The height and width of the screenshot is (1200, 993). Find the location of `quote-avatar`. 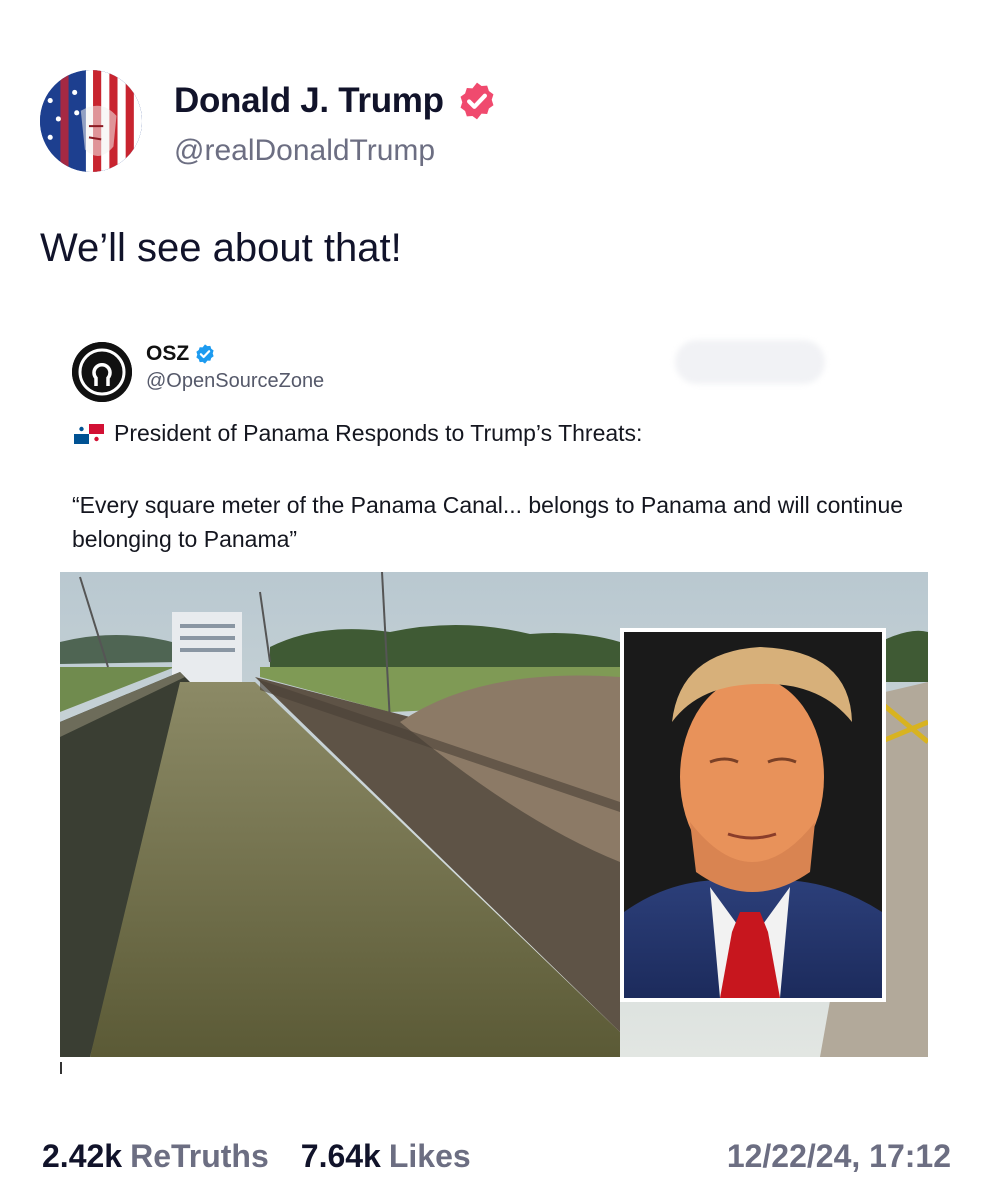

quote-avatar is located at coordinates (102, 372).